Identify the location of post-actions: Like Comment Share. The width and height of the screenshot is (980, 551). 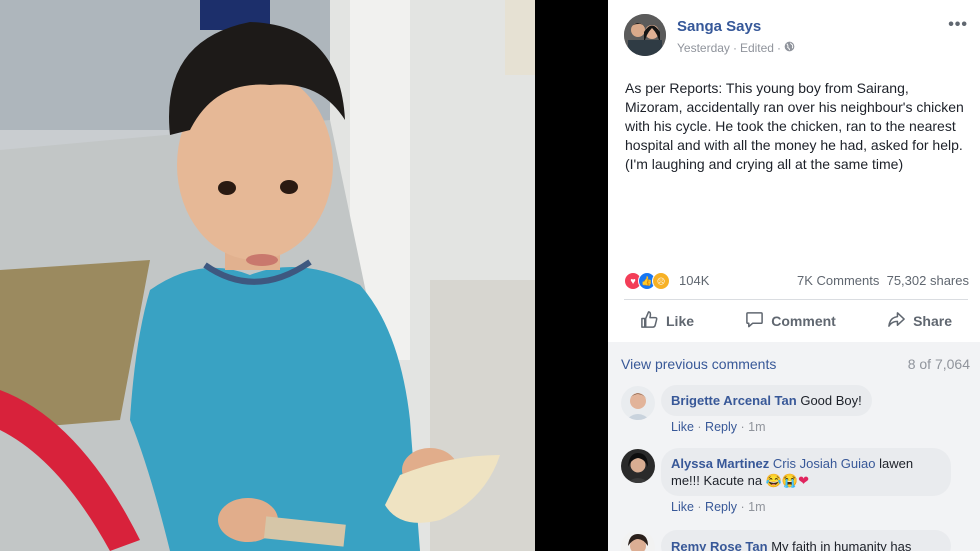
(796, 321).